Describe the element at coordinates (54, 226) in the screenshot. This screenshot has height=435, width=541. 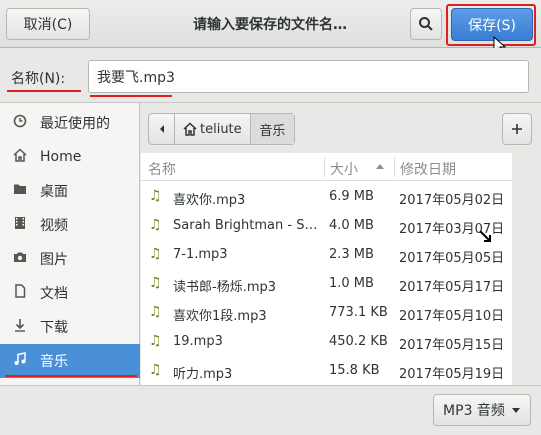
I see `sidebar-item-label: 视频` at that location.